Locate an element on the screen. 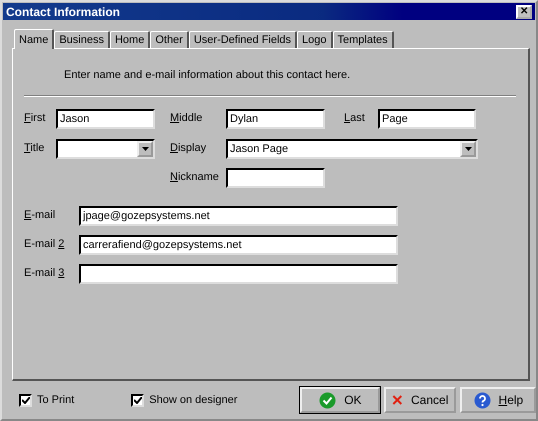 Image resolution: width=538 pixels, height=421 pixels. tab: Templates is located at coordinates (363, 39).